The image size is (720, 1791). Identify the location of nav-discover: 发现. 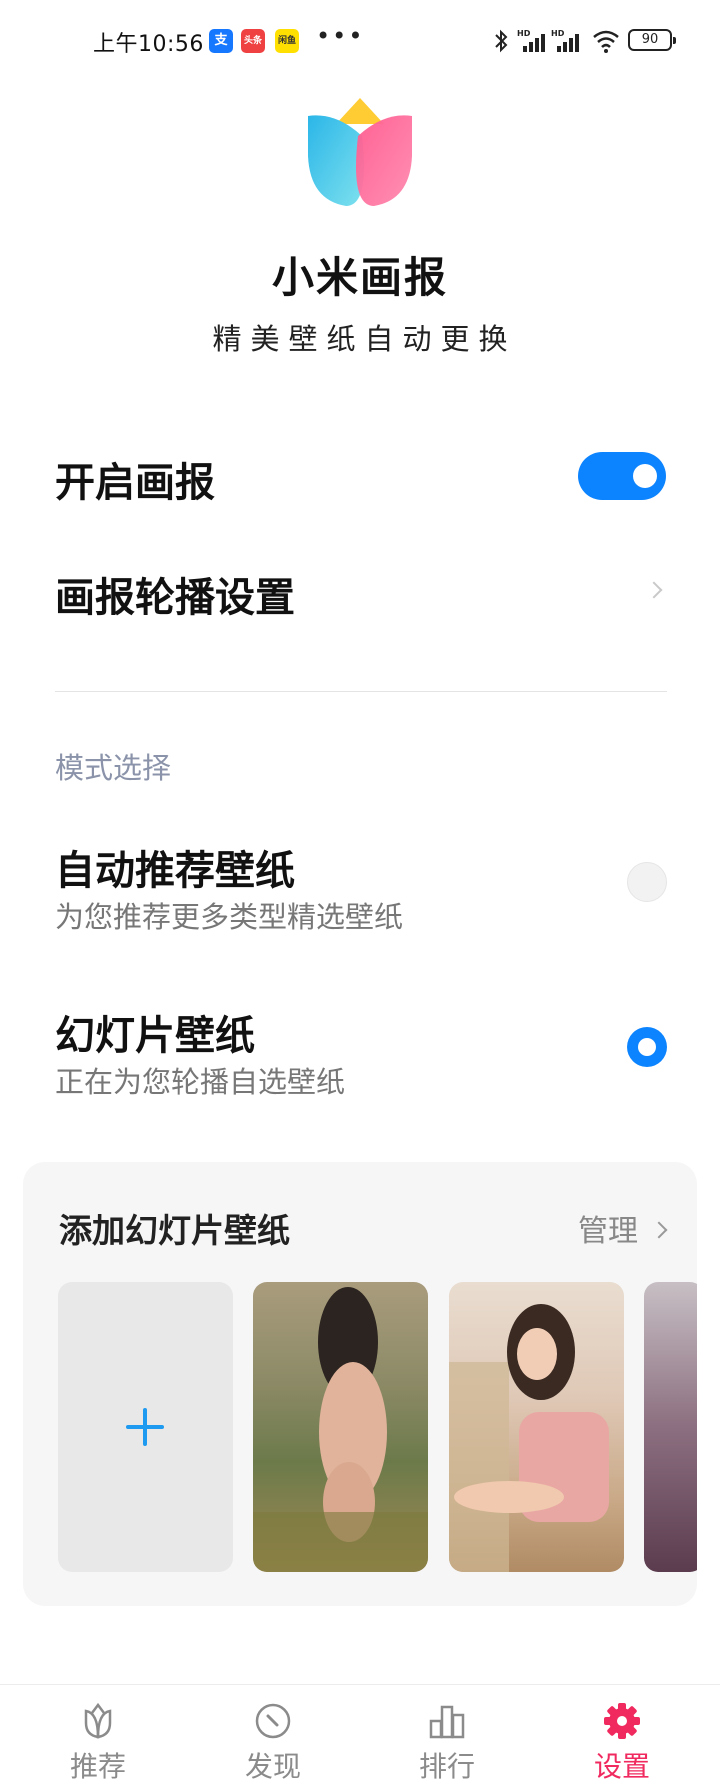
(273, 1738).